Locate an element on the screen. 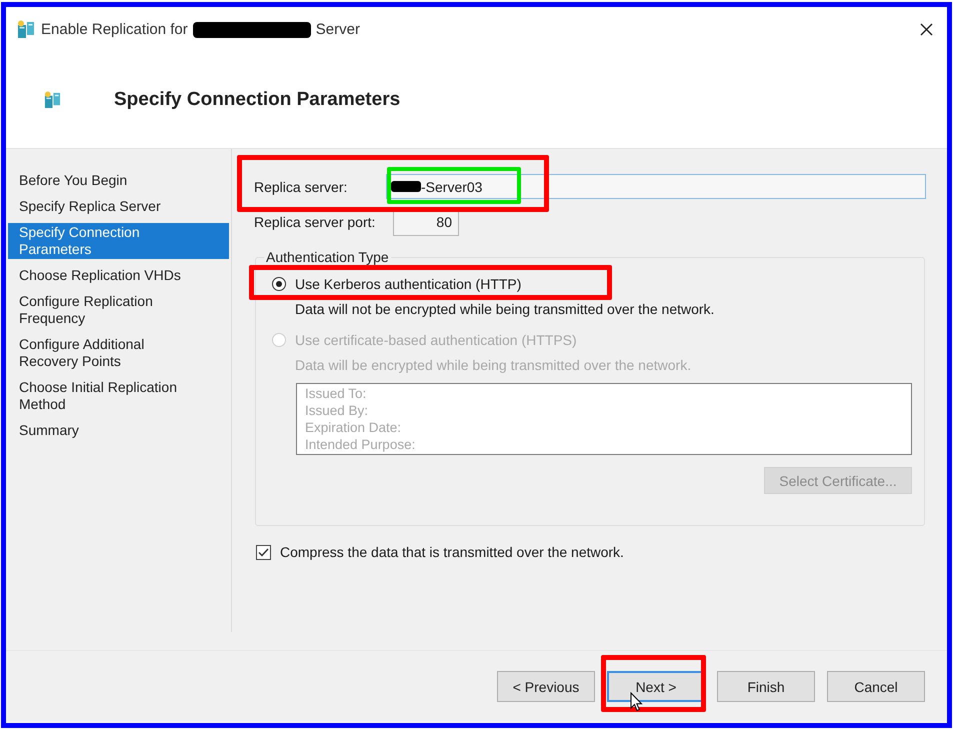 The image size is (953, 729). certificate-field-label: Issued By: is located at coordinates (337, 410).